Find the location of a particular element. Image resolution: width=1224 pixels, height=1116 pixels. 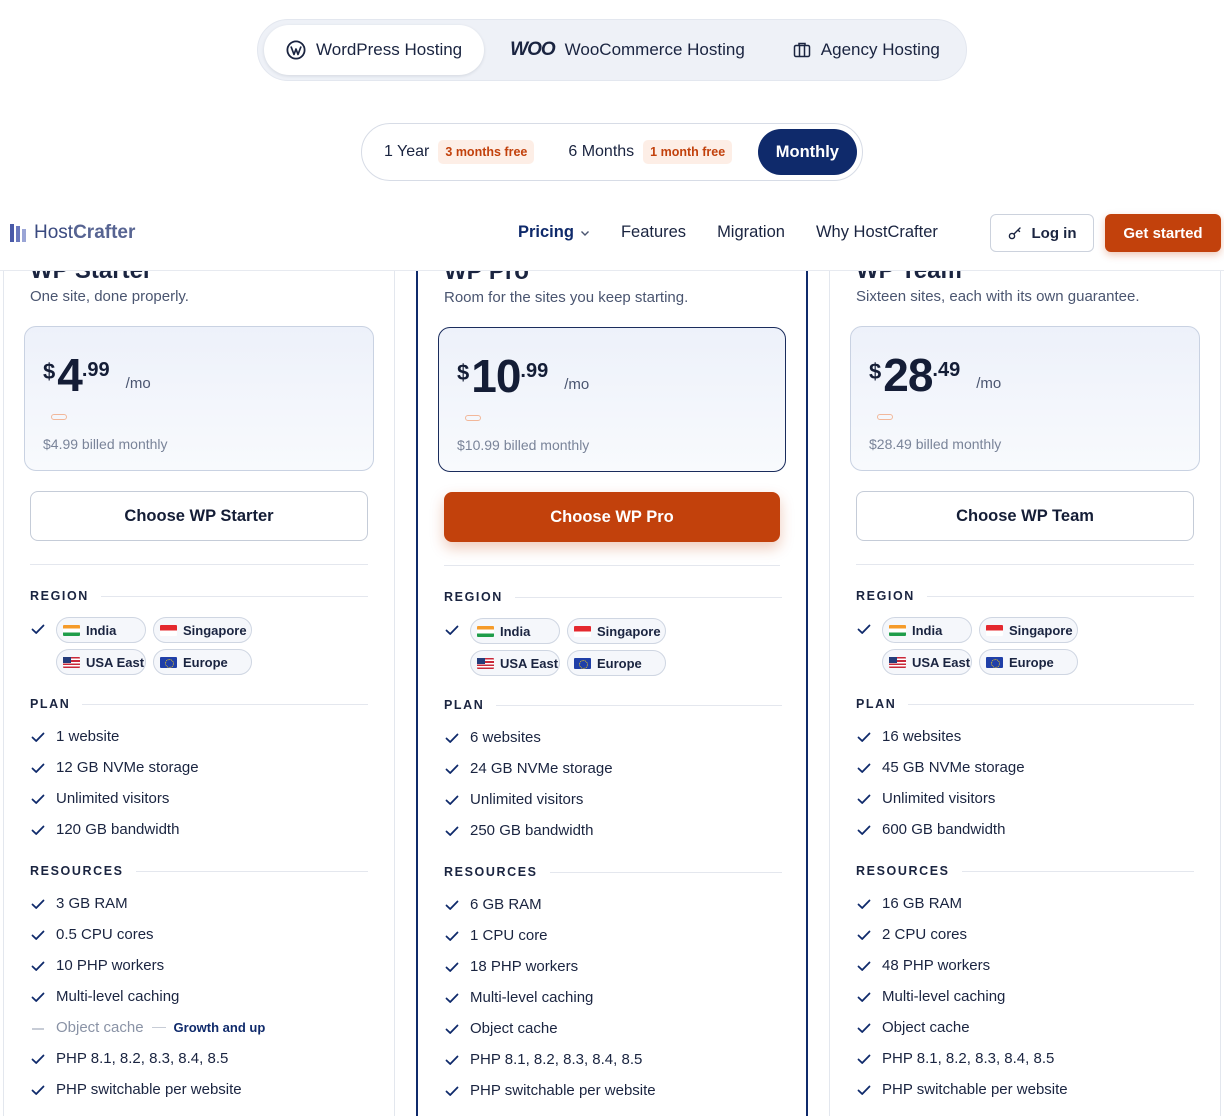

feature-item: 6 websites is located at coordinates (505, 737).